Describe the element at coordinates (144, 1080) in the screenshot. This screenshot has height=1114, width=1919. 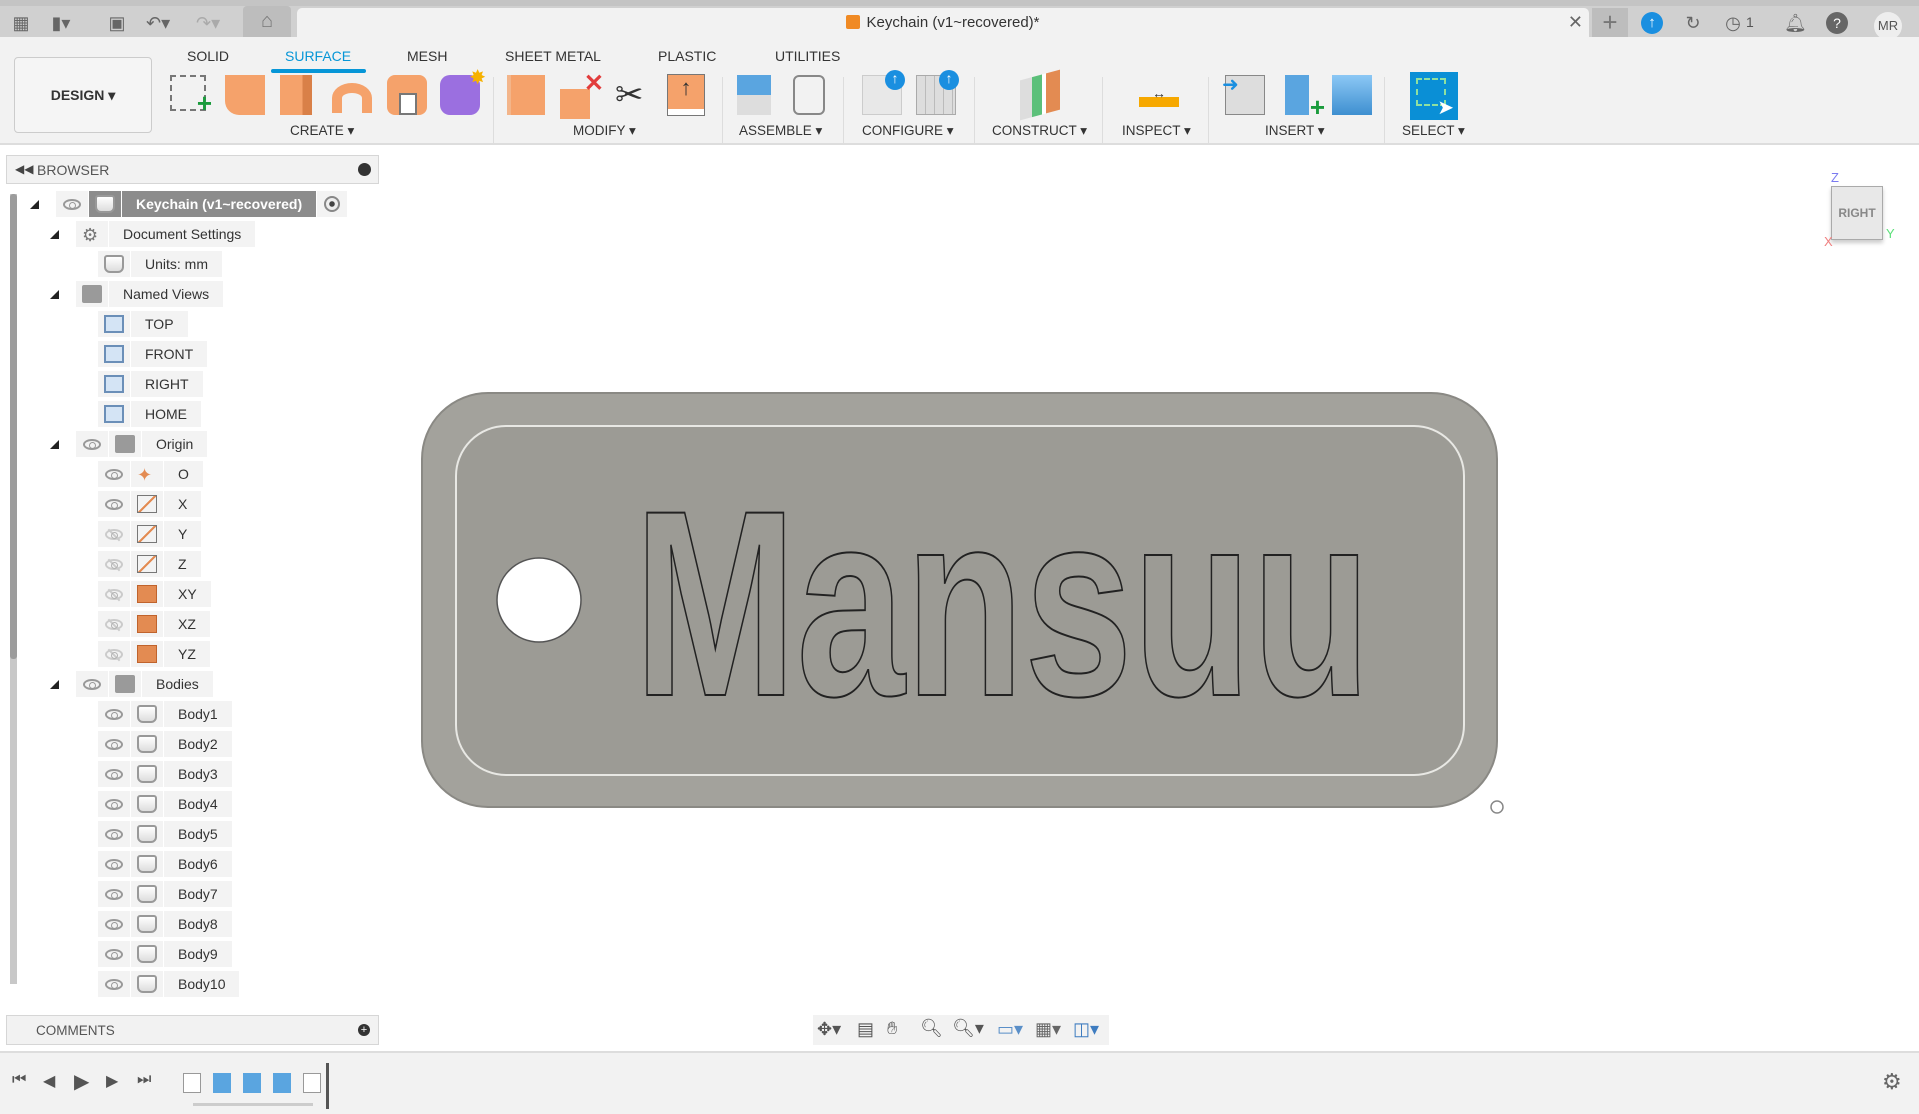
I see `go-to-end-icon: ⏭` at that location.